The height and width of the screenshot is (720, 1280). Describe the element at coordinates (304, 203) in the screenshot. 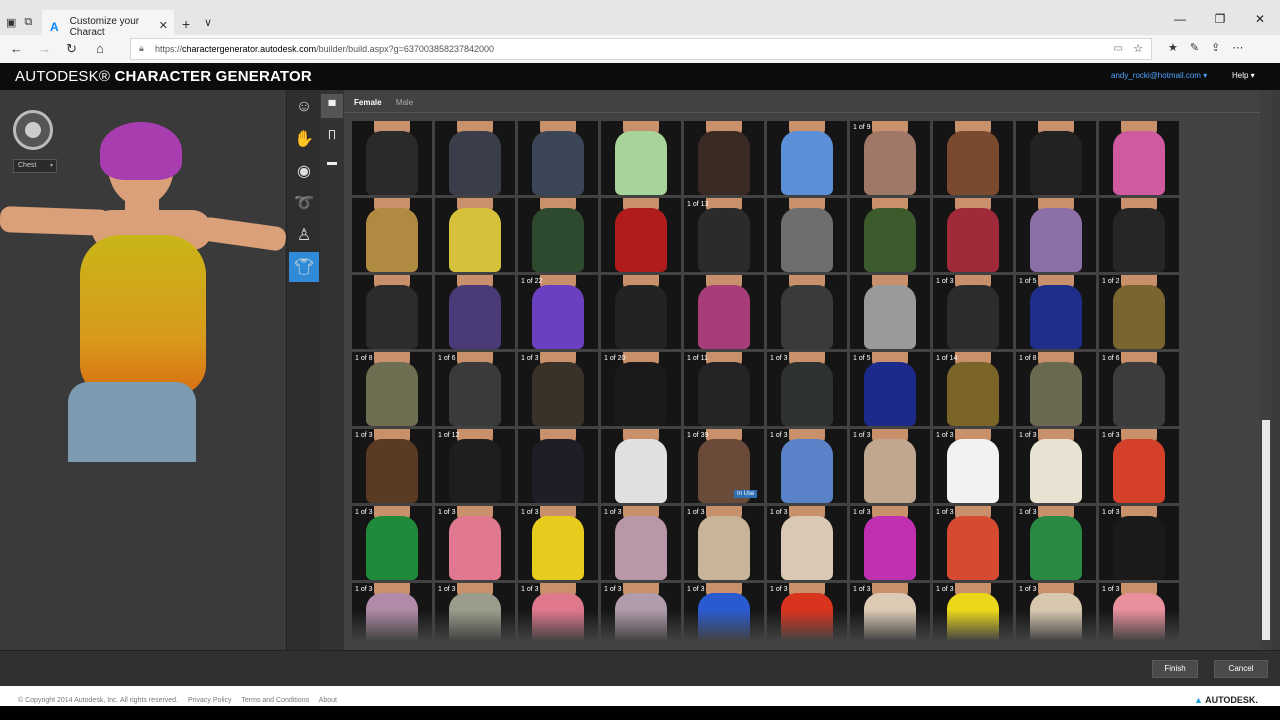

I see `hair-category-icon: ➰` at that location.